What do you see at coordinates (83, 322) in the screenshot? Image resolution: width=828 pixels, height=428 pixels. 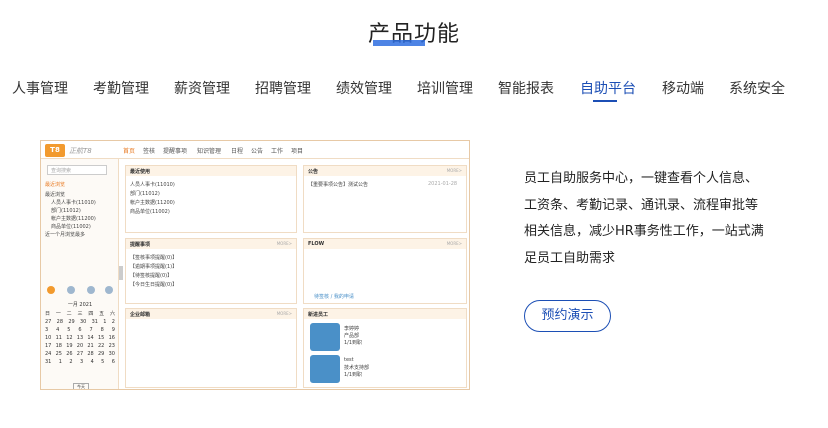 I see `day: 30` at bounding box center [83, 322].